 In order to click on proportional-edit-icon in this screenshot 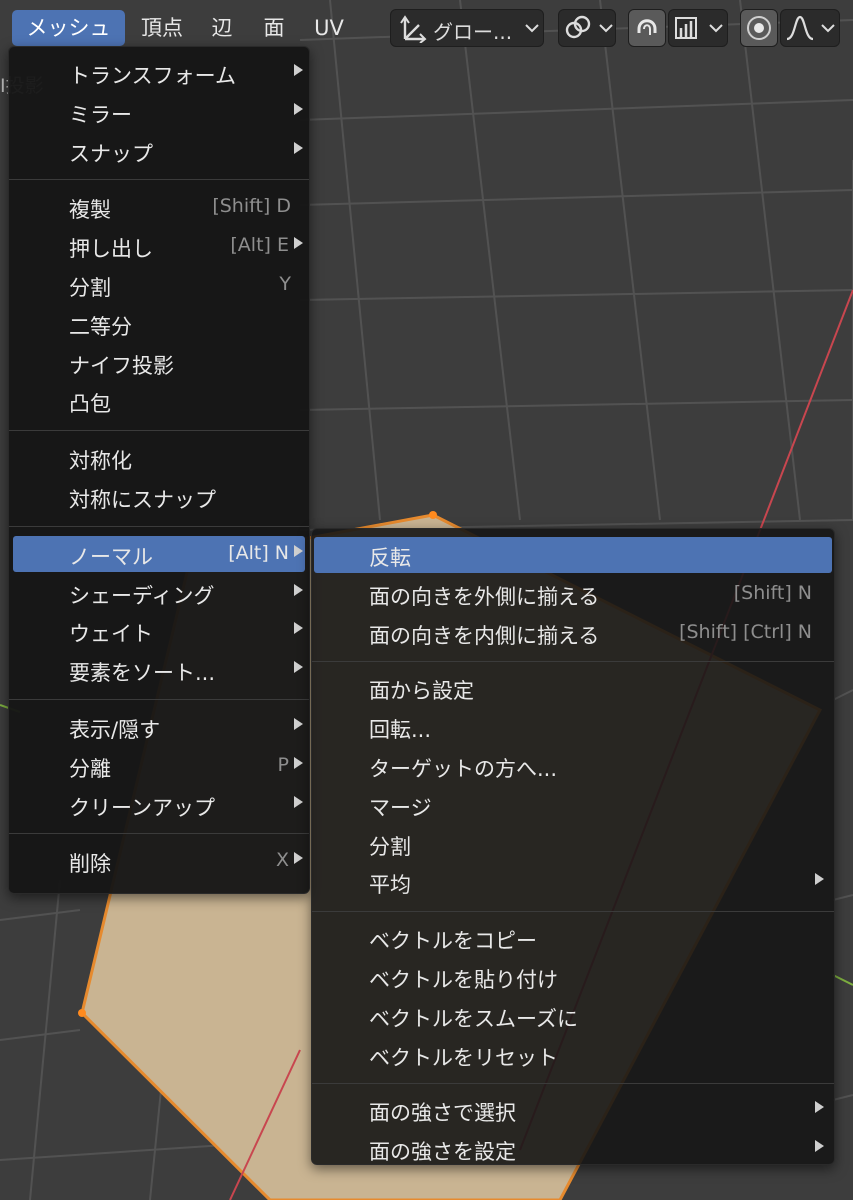, I will do `click(759, 28)`.